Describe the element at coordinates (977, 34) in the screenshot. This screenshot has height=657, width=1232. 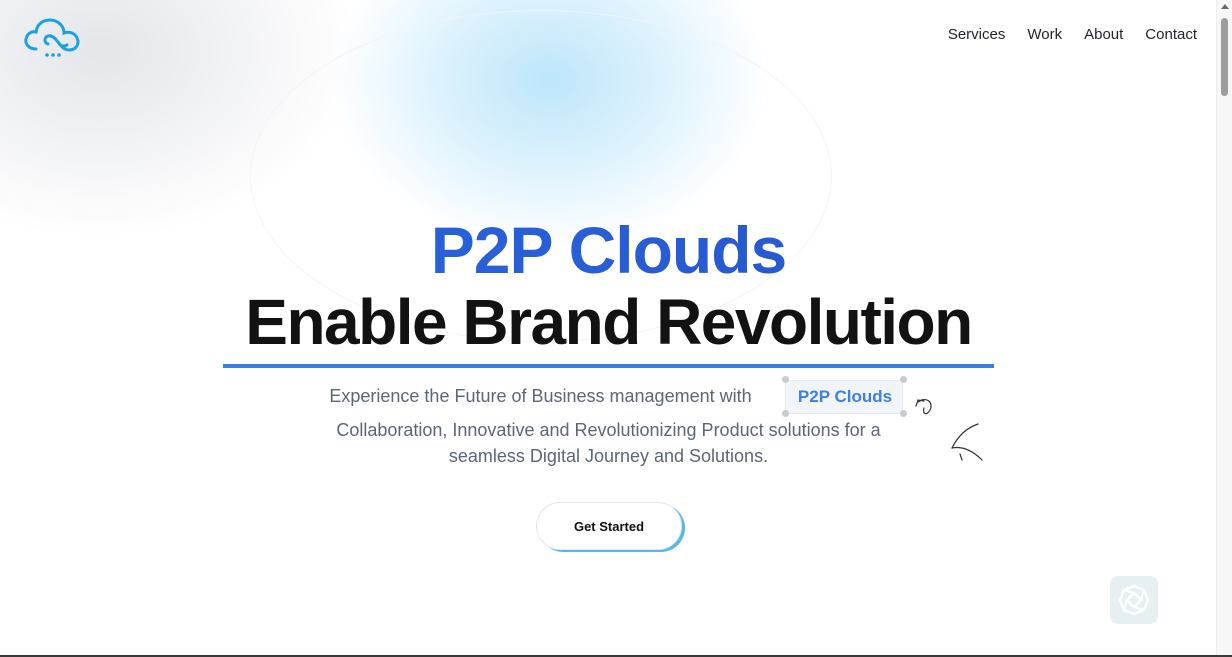
I see `nav-link-services: Services` at that location.